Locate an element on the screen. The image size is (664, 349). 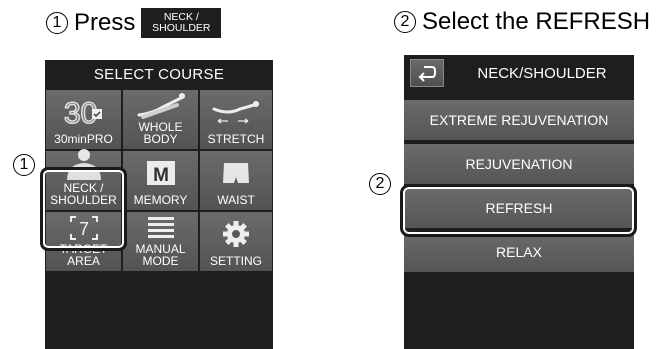
neck-shoulder-mini-button: NECK / SHOULDER is located at coordinates (181, 23).